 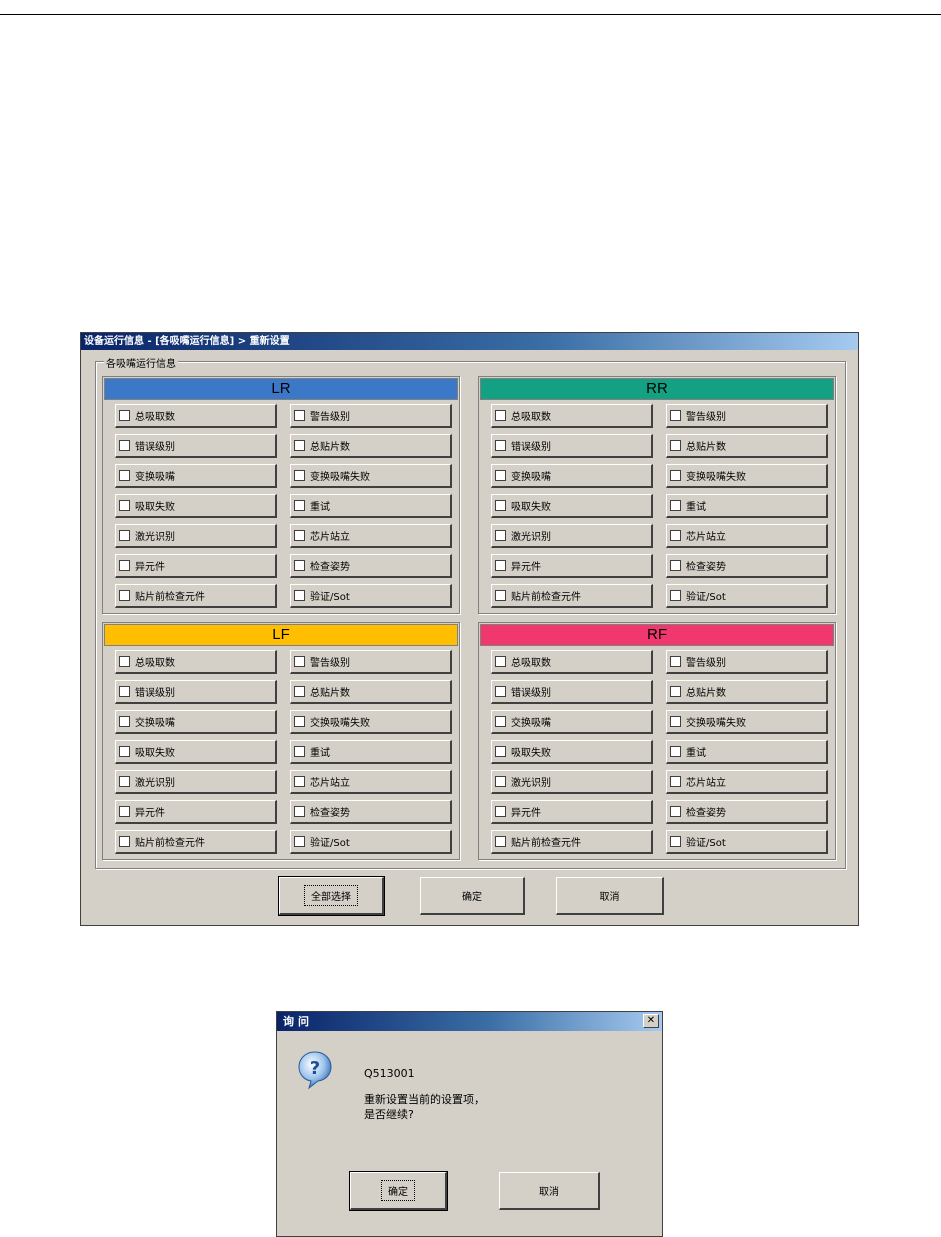 What do you see at coordinates (549, 1191) in the screenshot?
I see `message-cancel-button: 取消` at bounding box center [549, 1191].